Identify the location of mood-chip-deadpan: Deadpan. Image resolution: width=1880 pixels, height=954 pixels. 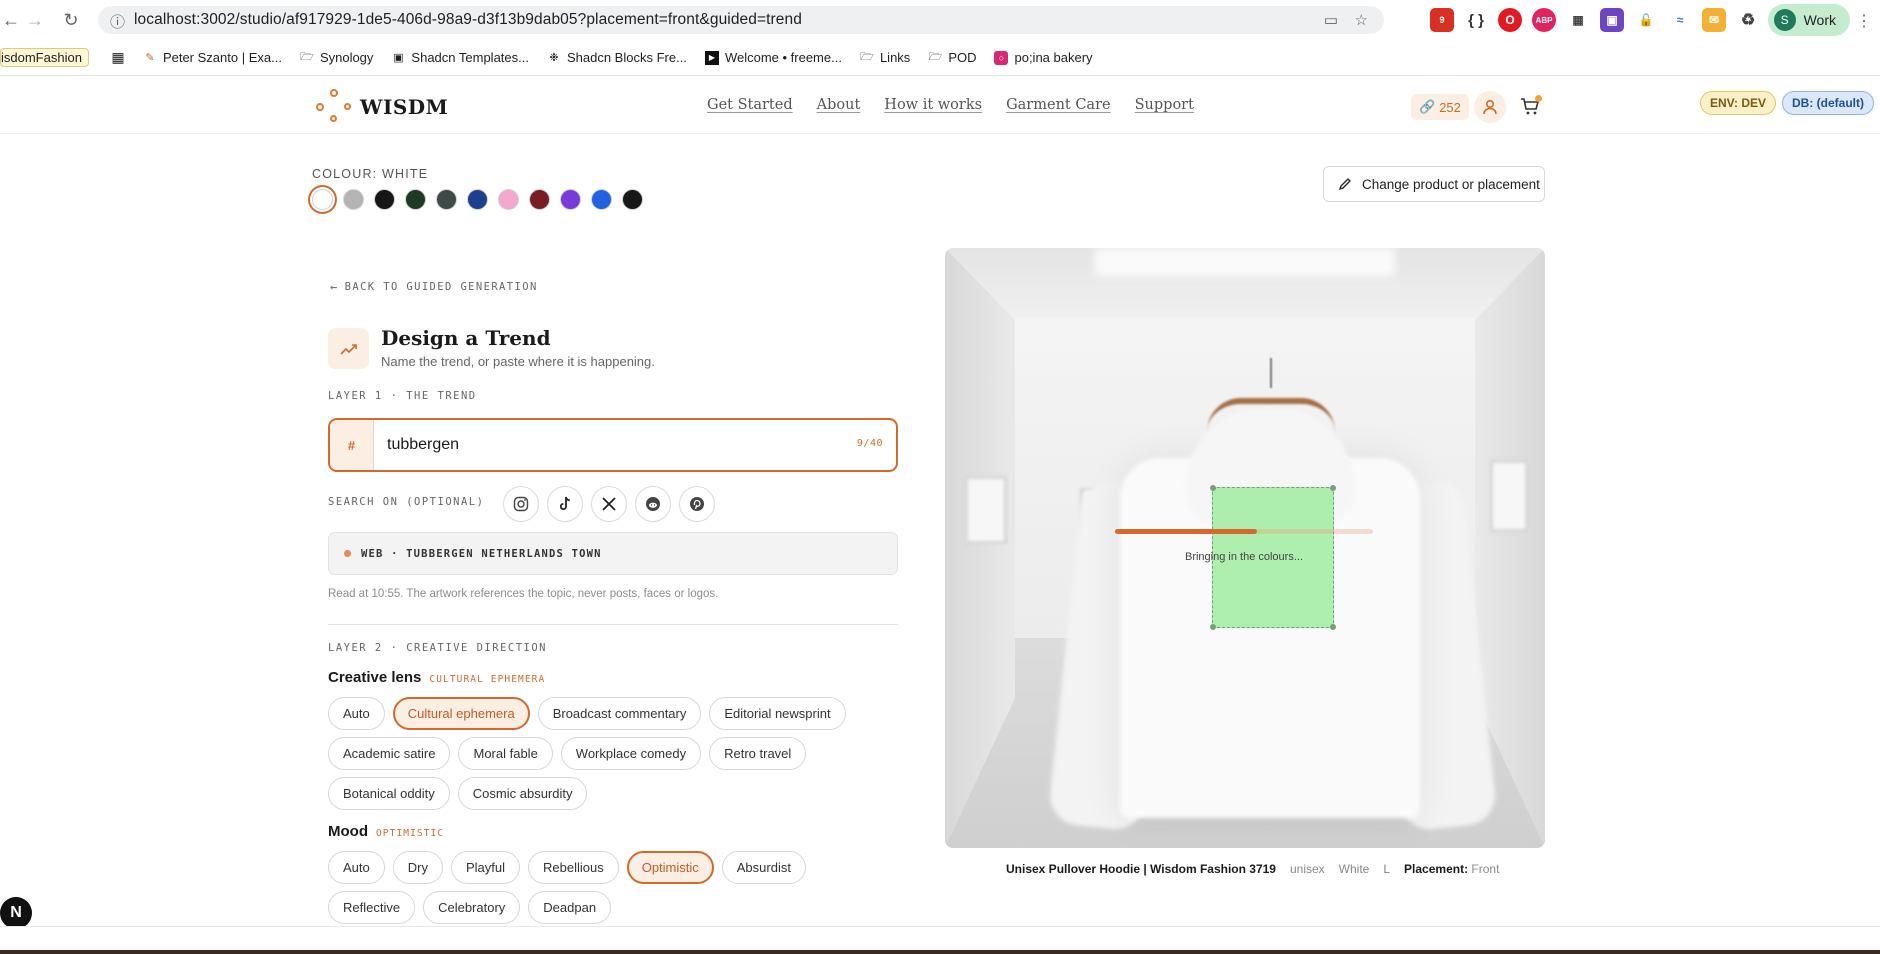
(570, 907).